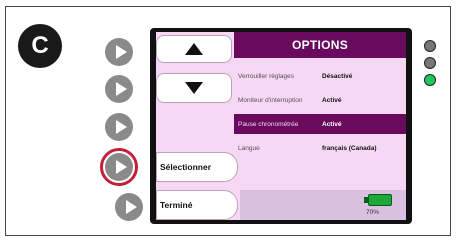  I want to click on scroll-up-softkey, so click(194, 49).